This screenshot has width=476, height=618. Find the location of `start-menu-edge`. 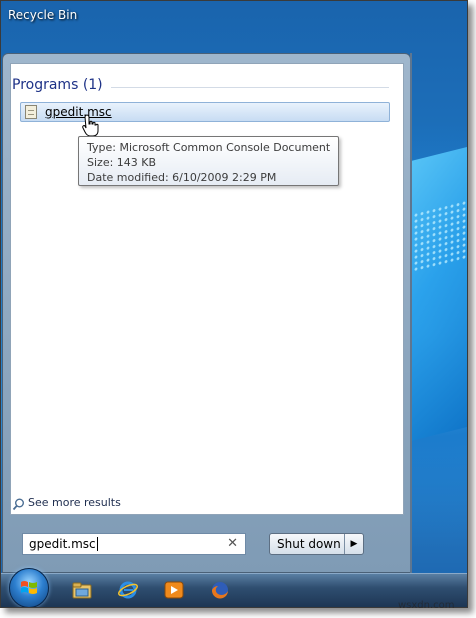

start-menu-edge is located at coordinates (411, 313).